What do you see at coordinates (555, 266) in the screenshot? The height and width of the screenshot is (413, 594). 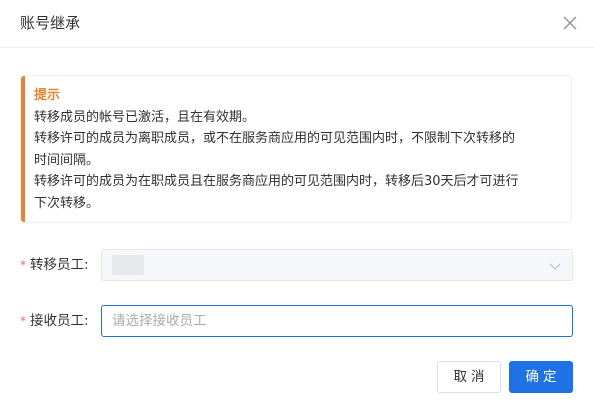 I see `chevron-down-icon` at bounding box center [555, 266].